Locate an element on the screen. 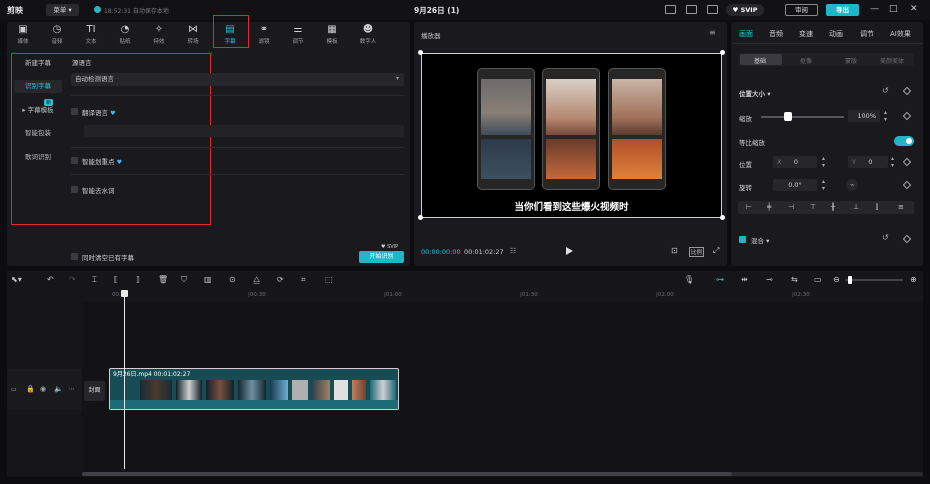  review-button: 审阅 is located at coordinates (801, 10).